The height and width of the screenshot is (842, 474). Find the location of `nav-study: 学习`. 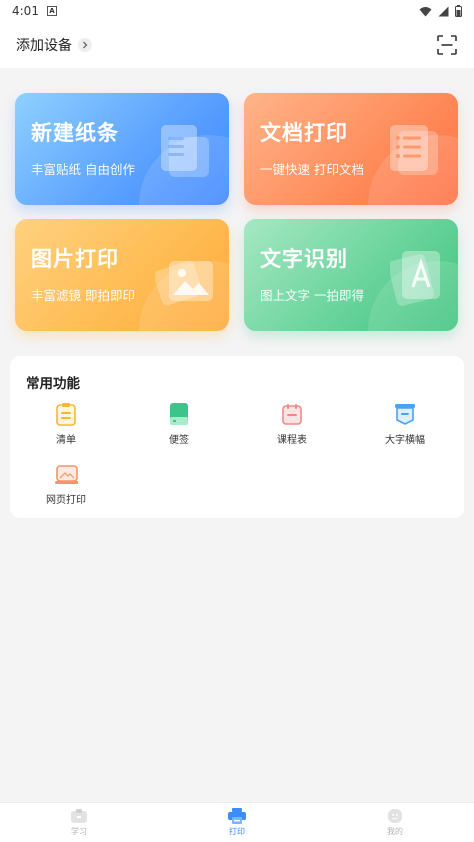

nav-study: 学习 is located at coordinates (79, 822).